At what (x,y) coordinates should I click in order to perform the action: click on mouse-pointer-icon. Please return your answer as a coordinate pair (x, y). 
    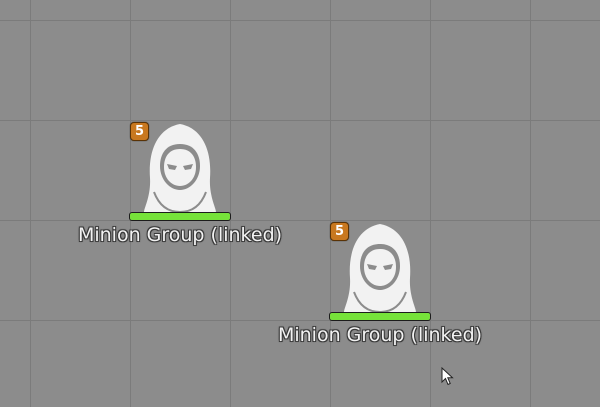
    Looking at the image, I should click on (447, 376).